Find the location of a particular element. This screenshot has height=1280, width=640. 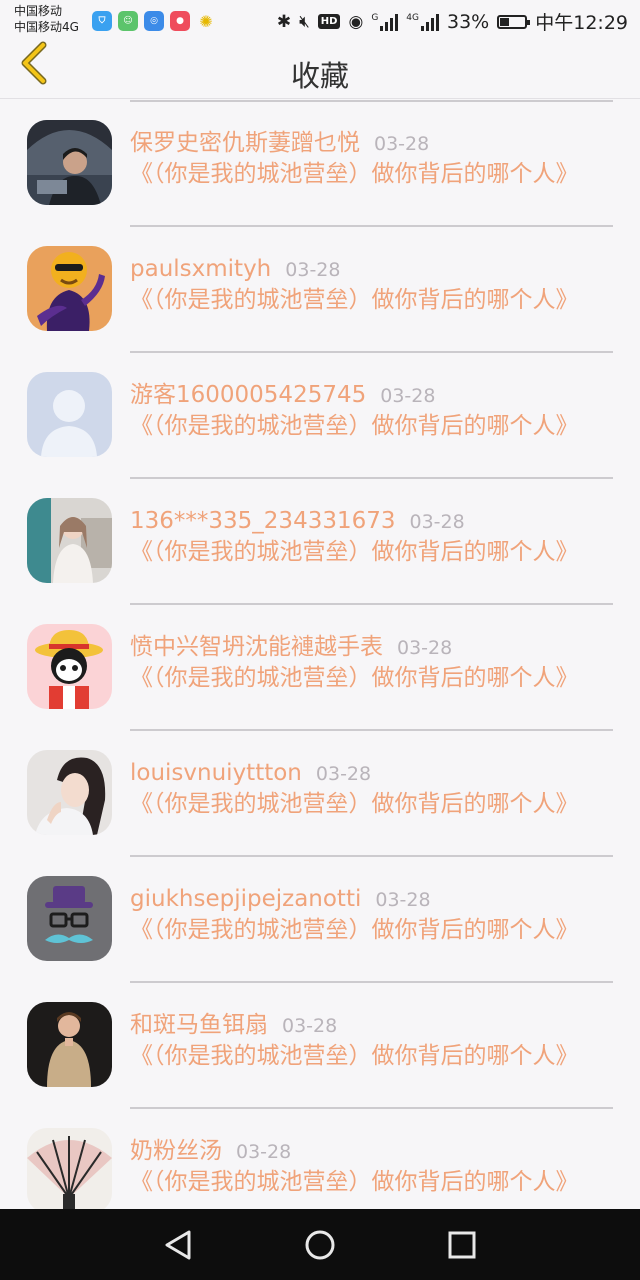

item-title: 奶粉丝汤 03-28 is located at coordinates (210, 1151).